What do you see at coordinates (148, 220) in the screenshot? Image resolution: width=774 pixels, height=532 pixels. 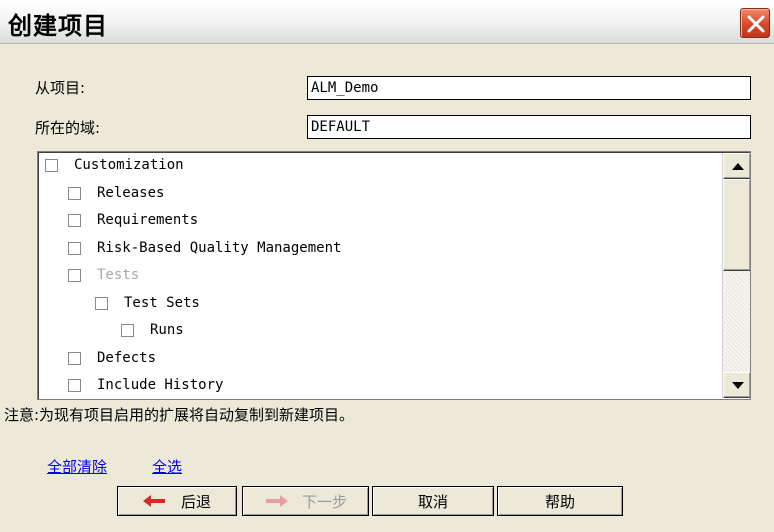 I see `tree-item-label: Requirements` at bounding box center [148, 220].